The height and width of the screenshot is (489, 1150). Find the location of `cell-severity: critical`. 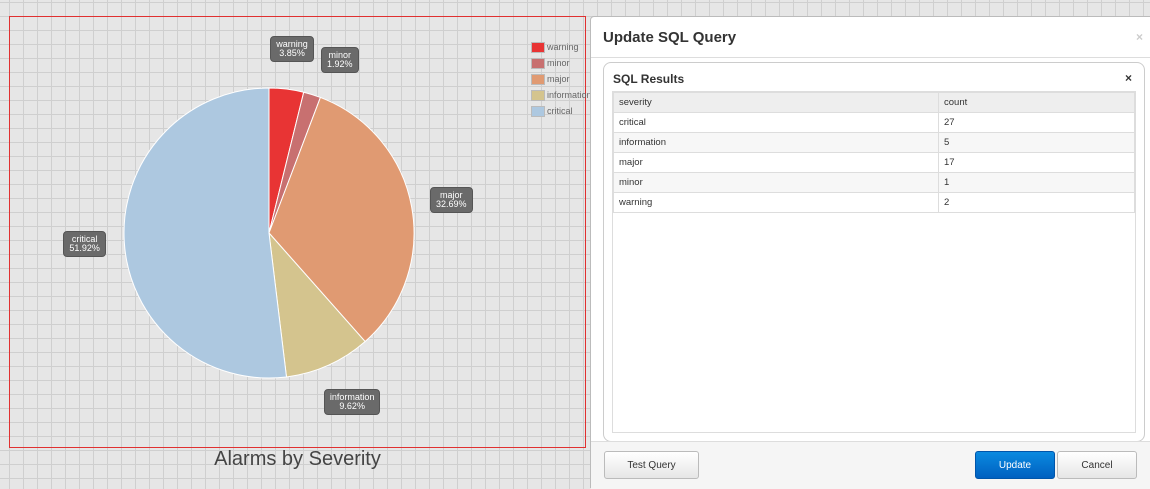

cell-severity: critical is located at coordinates (776, 122).